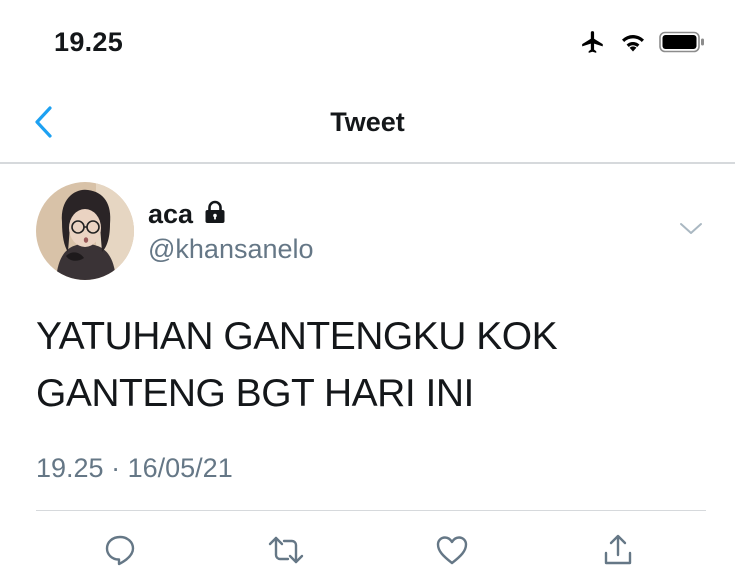 Image resolution: width=735 pixels, height=577 pixels. I want to click on user-handle: @khansanelo, so click(231, 249).